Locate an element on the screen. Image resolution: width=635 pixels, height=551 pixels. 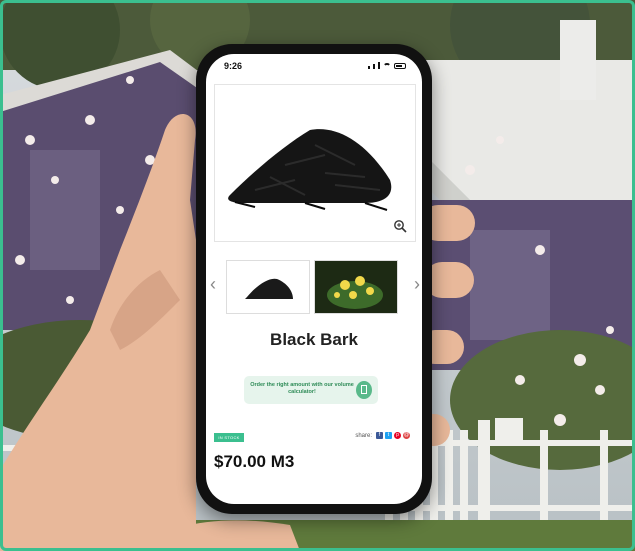
calculator-icon is located at coordinates (364, 390).